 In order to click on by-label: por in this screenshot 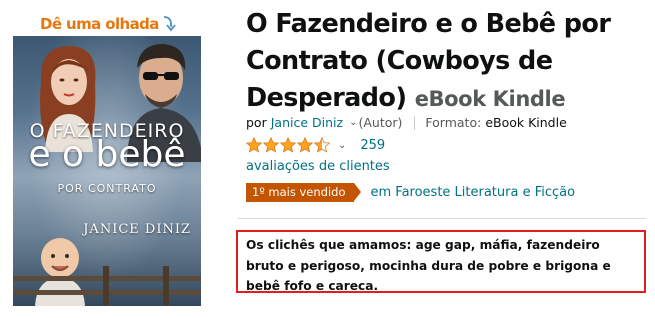, I will do `click(256, 122)`.